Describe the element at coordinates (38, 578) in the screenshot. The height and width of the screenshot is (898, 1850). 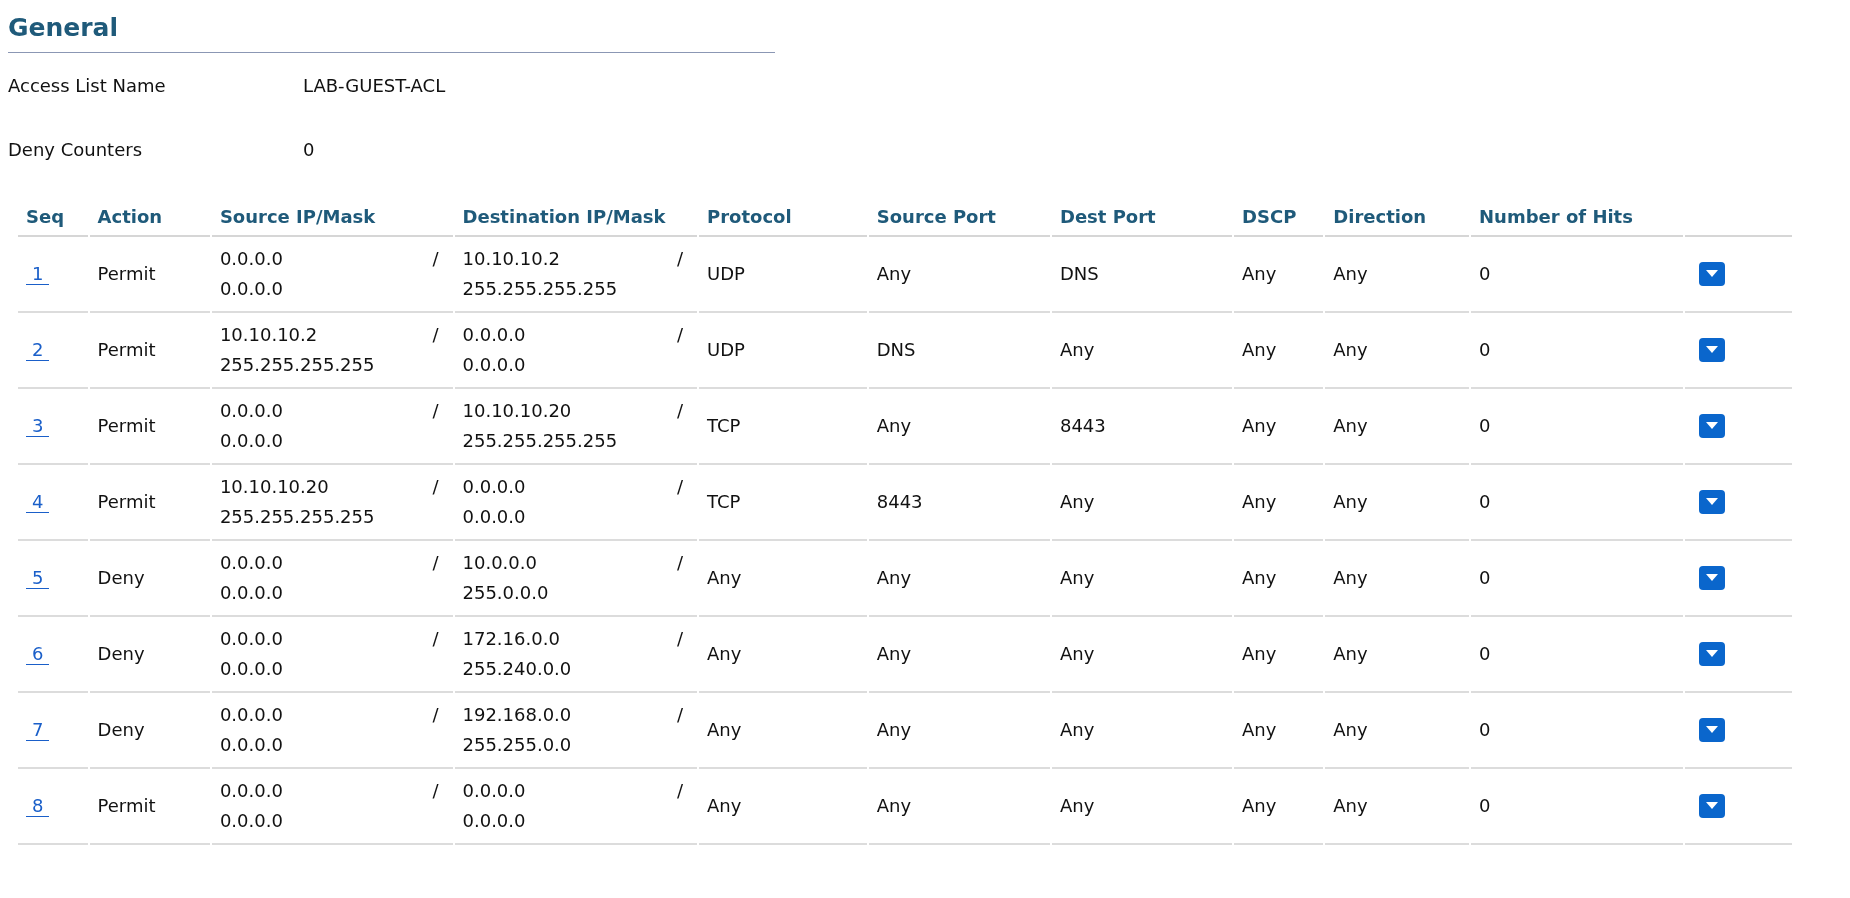
I see `seq-link: 5` at that location.